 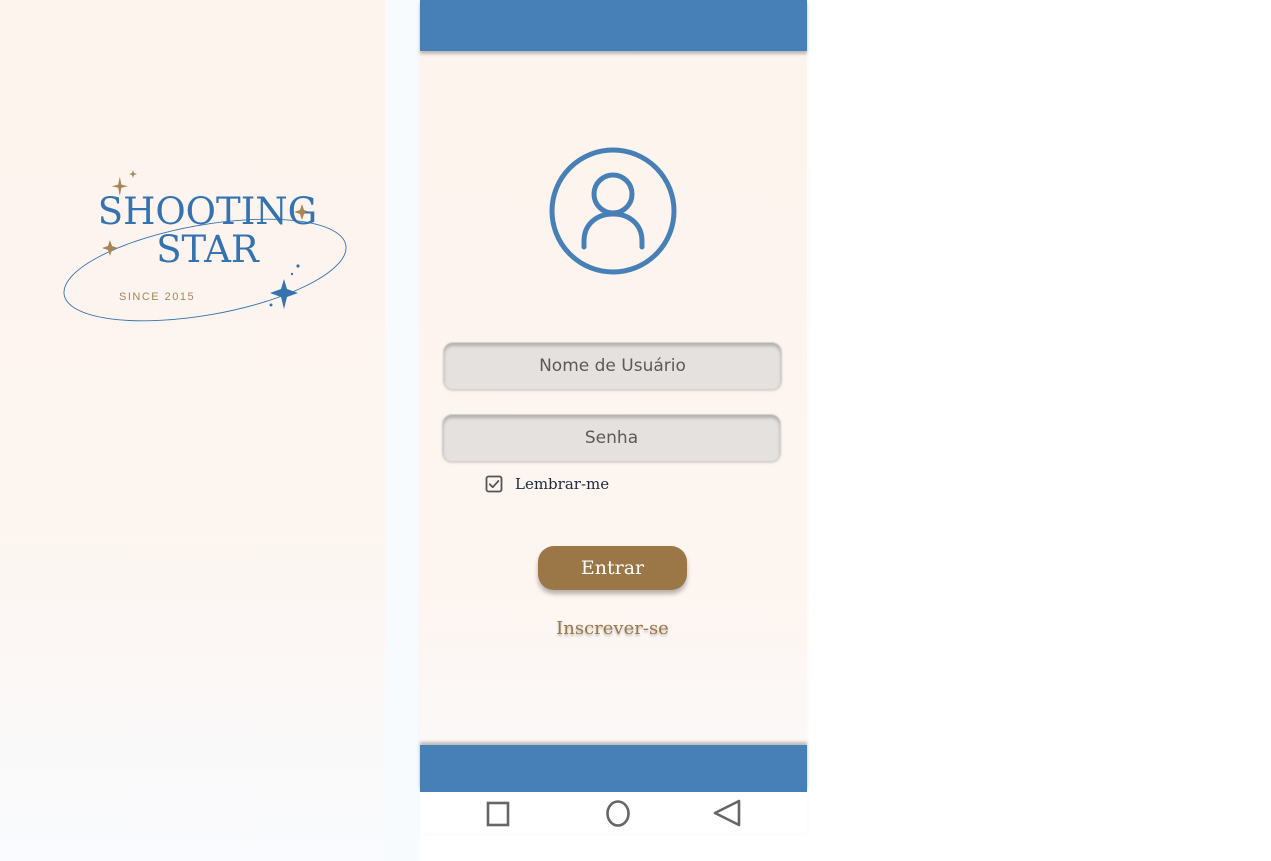 What do you see at coordinates (613, 211) in the screenshot?
I see `user-circle-icon` at bounding box center [613, 211].